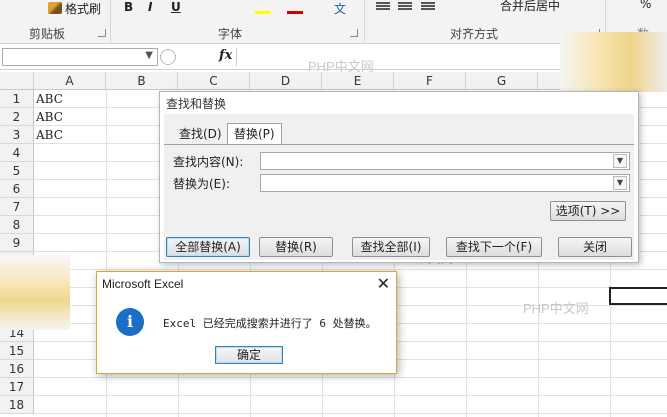 The width and height of the screenshot is (667, 417). What do you see at coordinates (595, 247) in the screenshot?
I see `close-button: 关闭` at bounding box center [595, 247].